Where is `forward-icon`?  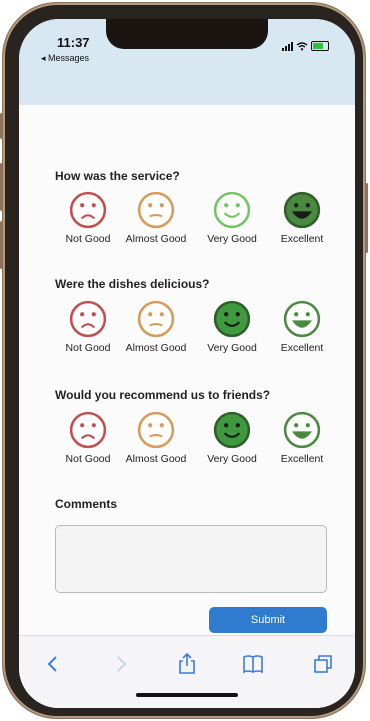
forward-icon is located at coordinates (121, 664).